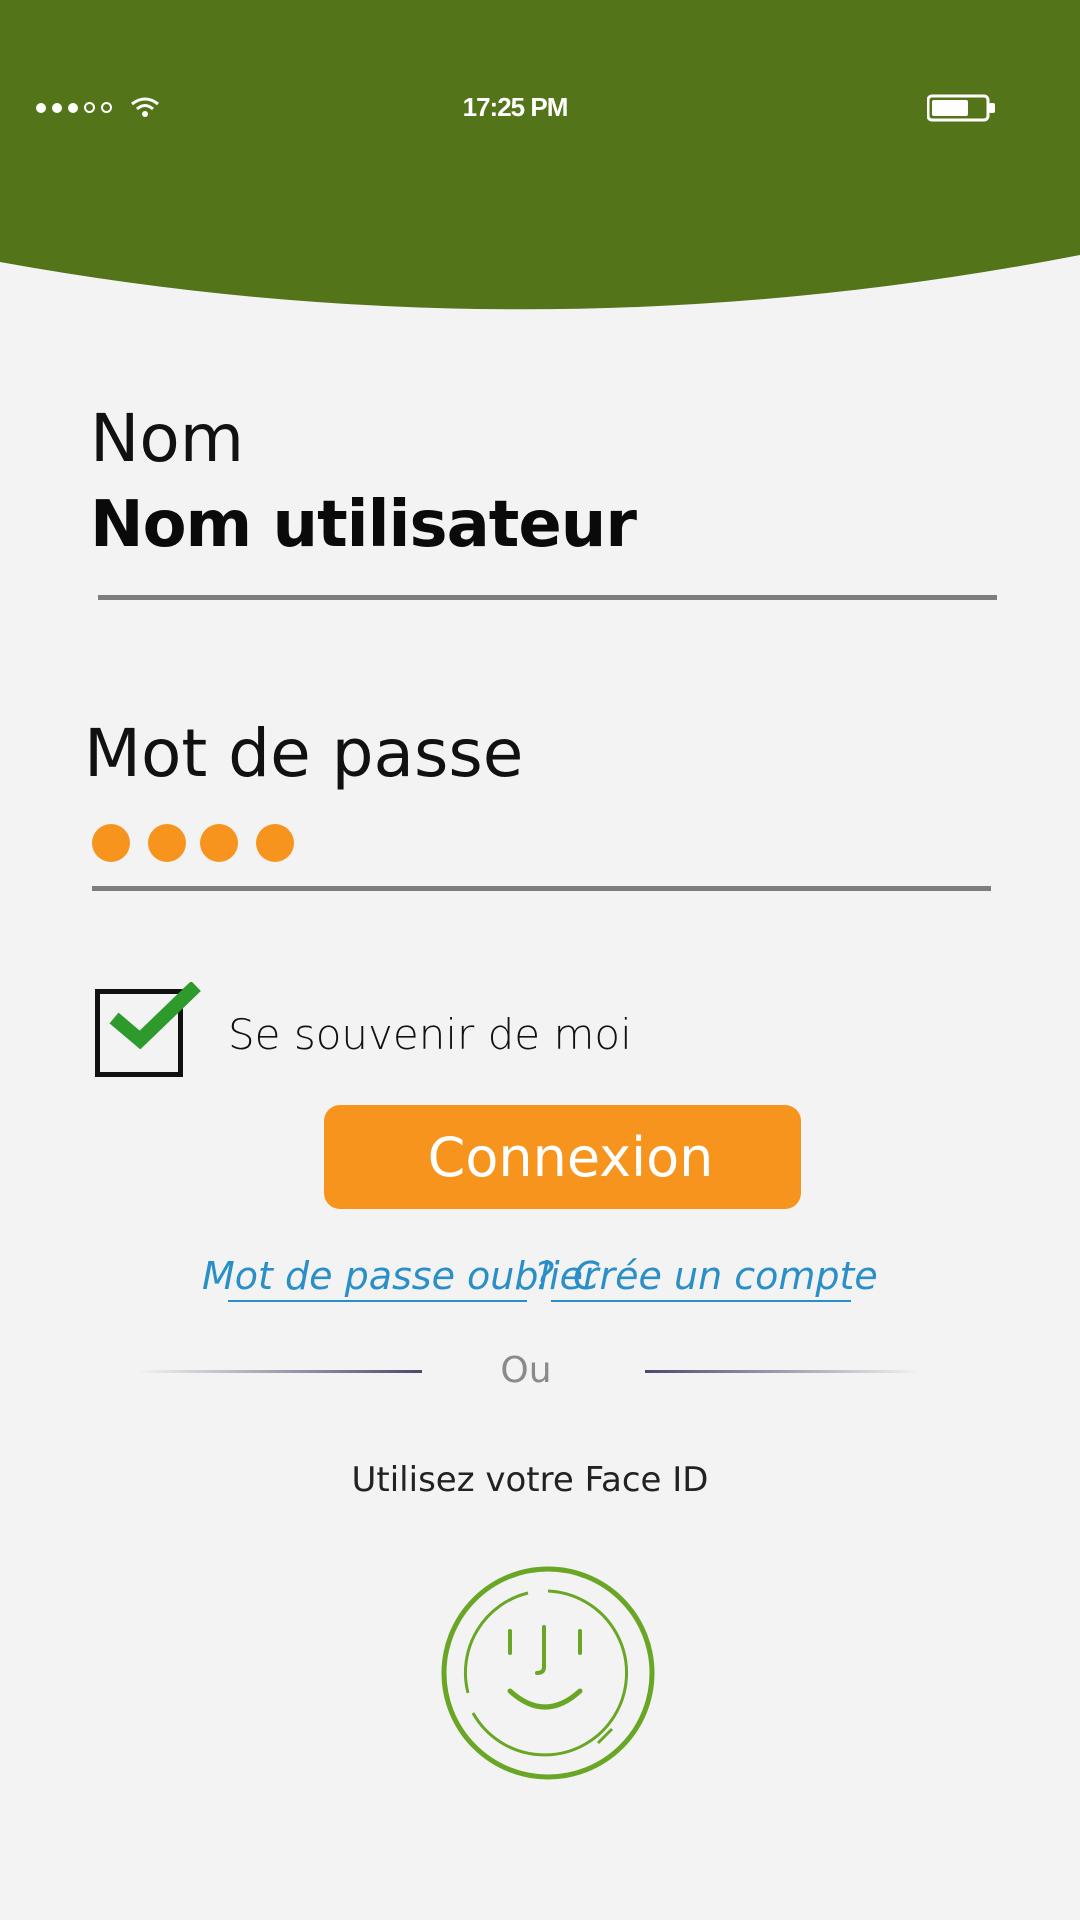 This screenshot has height=1920, width=1080. Describe the element at coordinates (526, 1370) in the screenshot. I see `or-divider-text: Ou` at that location.